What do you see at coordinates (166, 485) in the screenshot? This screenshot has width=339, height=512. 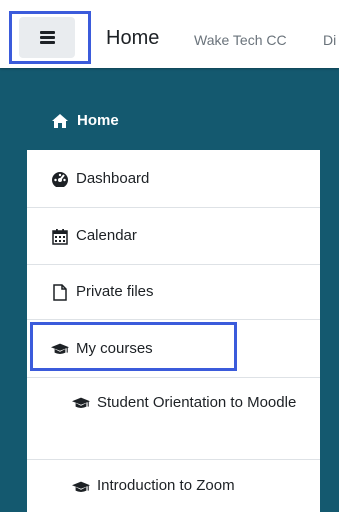 I see `drawer-item-label: Introduction to Zoom` at bounding box center [166, 485].